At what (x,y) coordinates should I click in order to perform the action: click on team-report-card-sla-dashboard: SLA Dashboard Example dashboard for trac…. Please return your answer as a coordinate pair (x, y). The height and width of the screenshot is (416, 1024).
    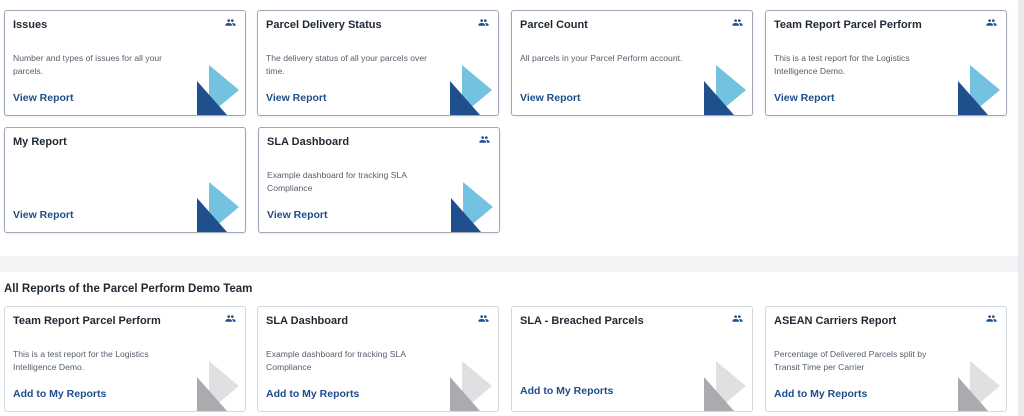
    Looking at the image, I should click on (378, 359).